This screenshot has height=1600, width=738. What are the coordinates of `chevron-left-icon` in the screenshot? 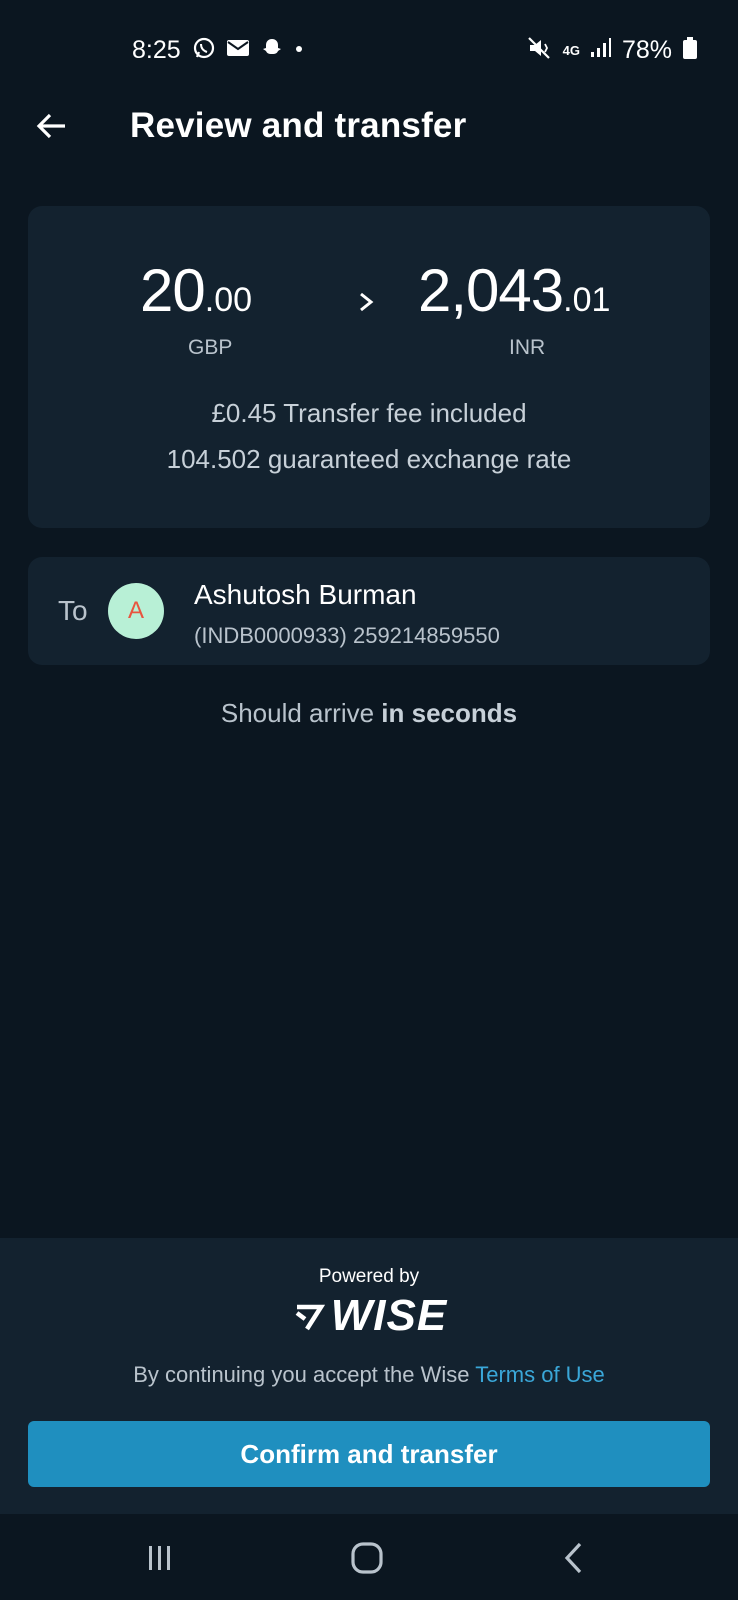 It's located at (573, 1558).